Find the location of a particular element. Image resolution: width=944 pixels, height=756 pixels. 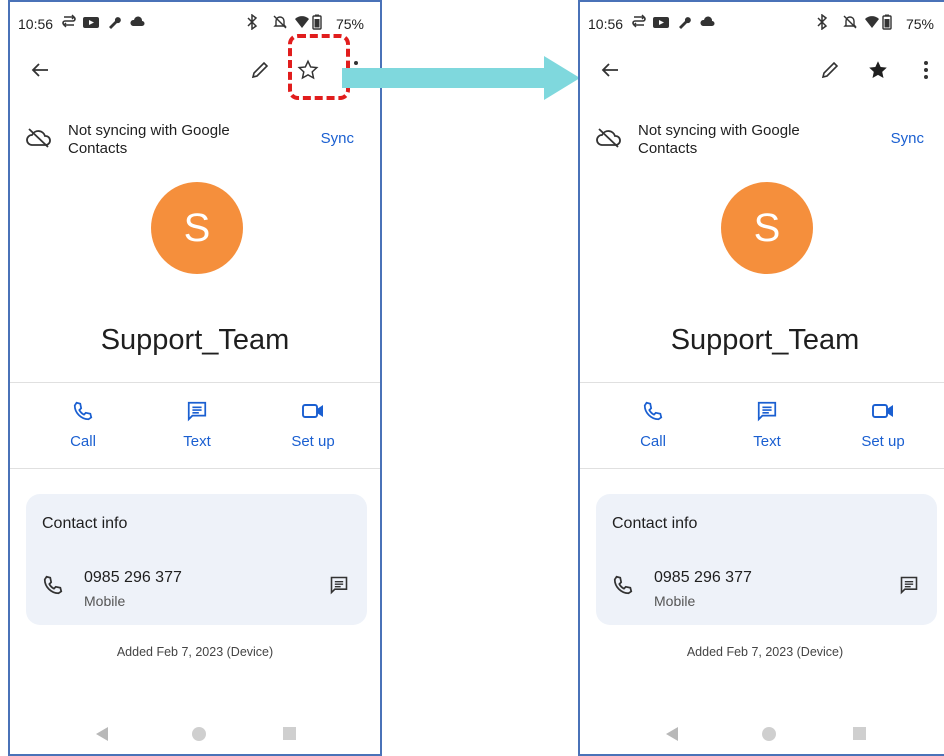

app-bar is located at coordinates (762, 70).